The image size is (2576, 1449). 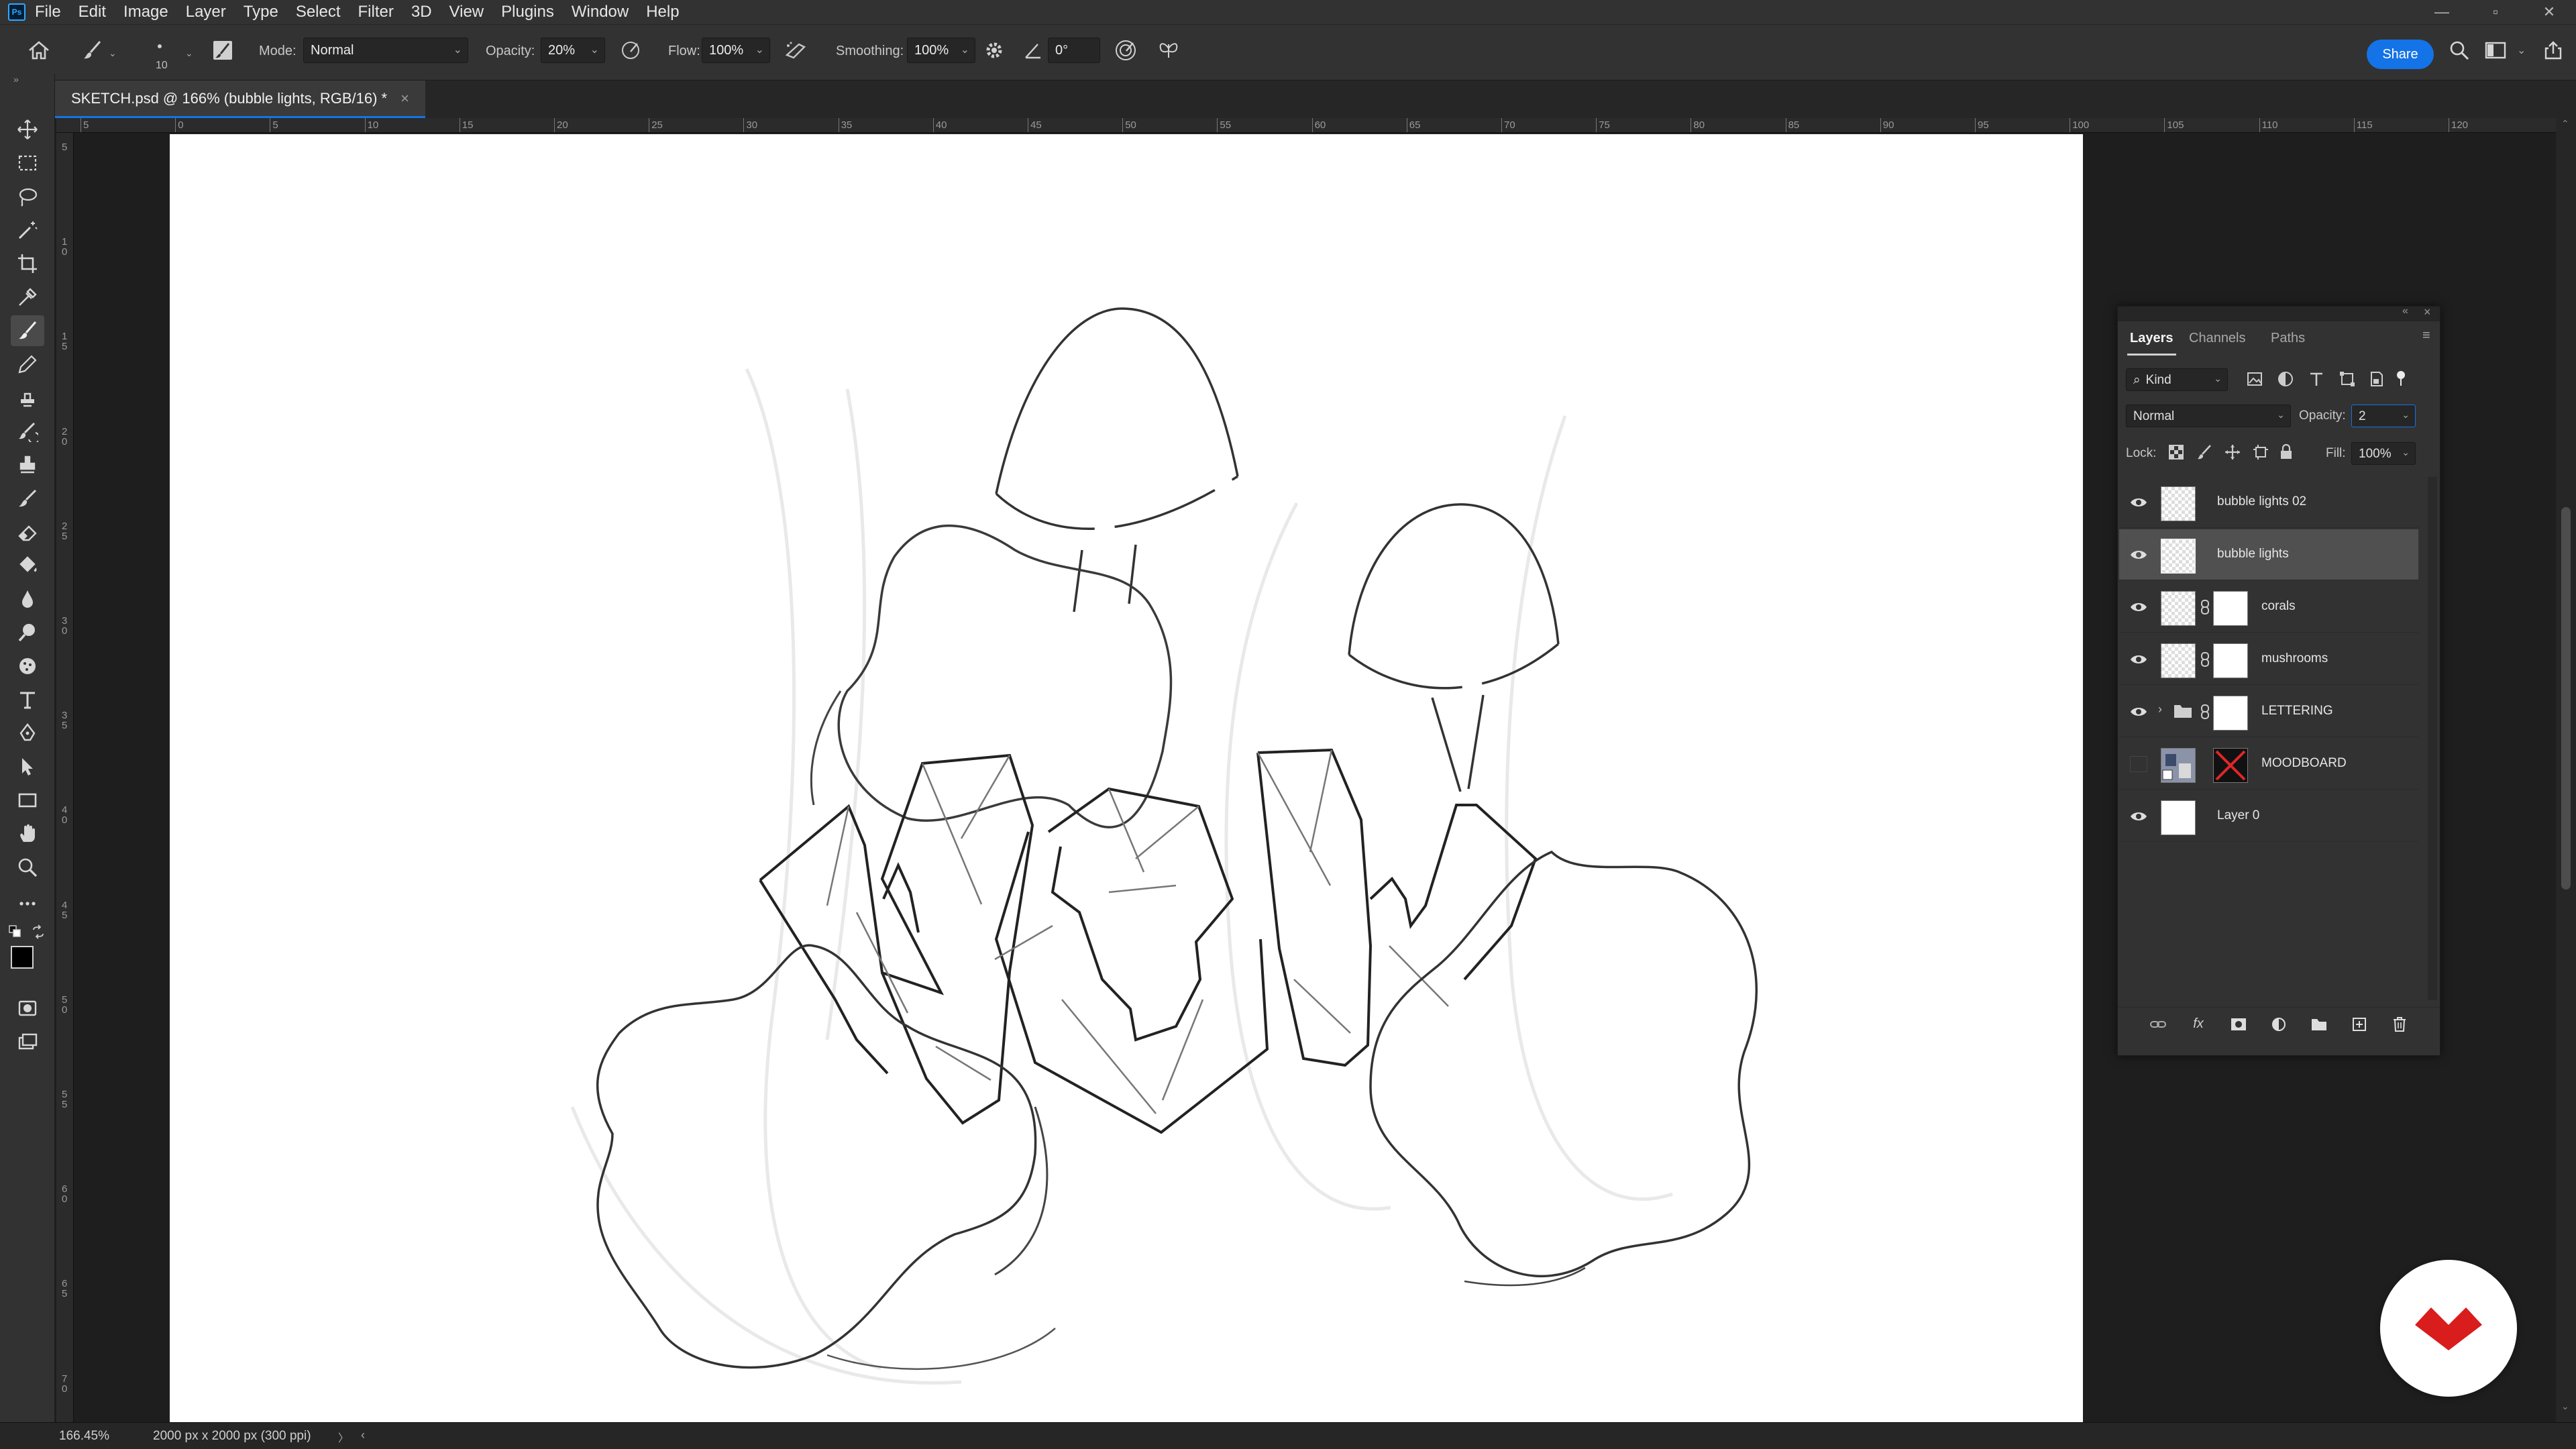 I want to click on layer-row-corals: corals, so click(x=2268, y=607).